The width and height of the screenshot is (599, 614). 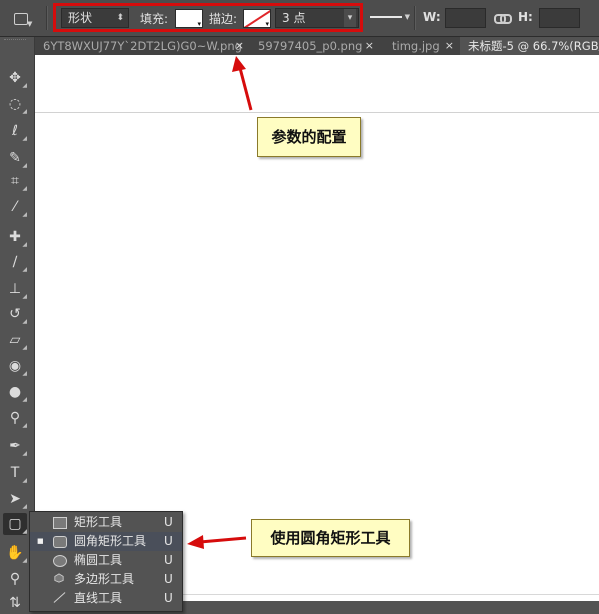 I want to click on rounded-rect-callout: 使用圆角矩形工具, so click(x=330, y=538).